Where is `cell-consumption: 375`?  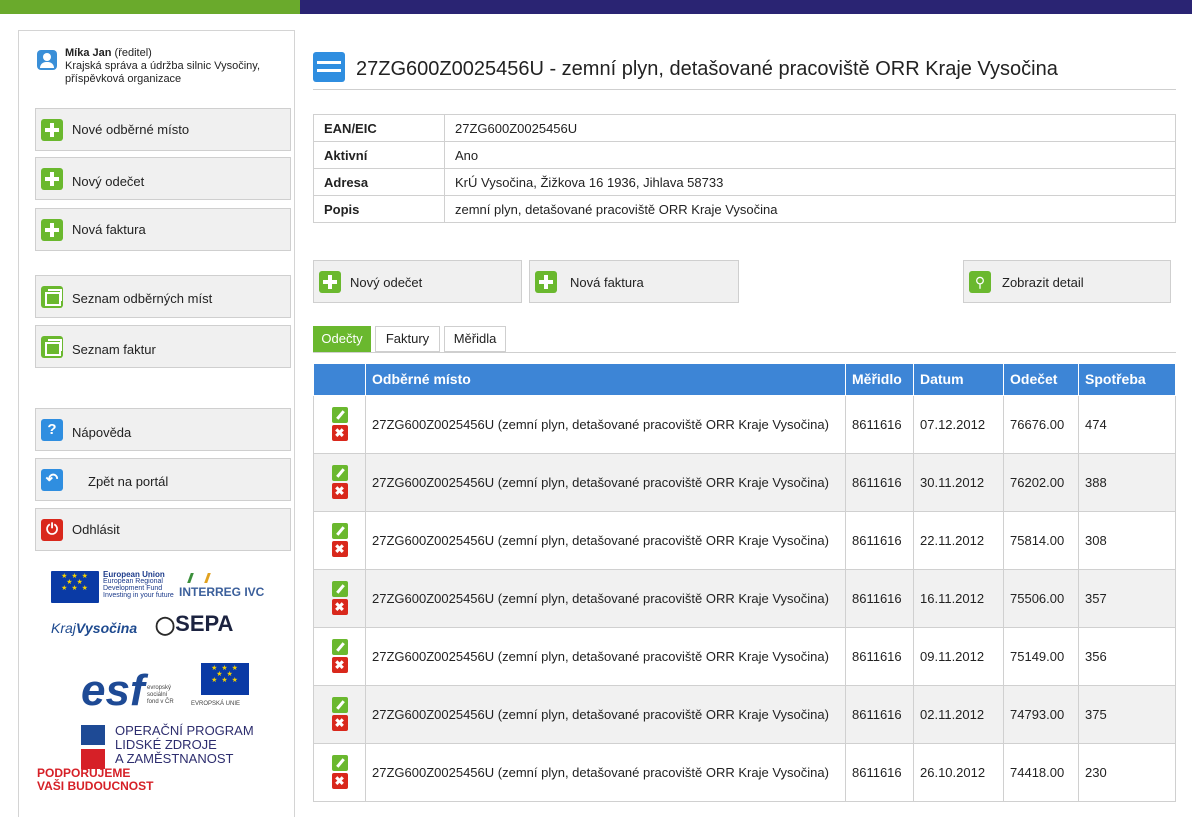
cell-consumption: 375 is located at coordinates (1127, 714).